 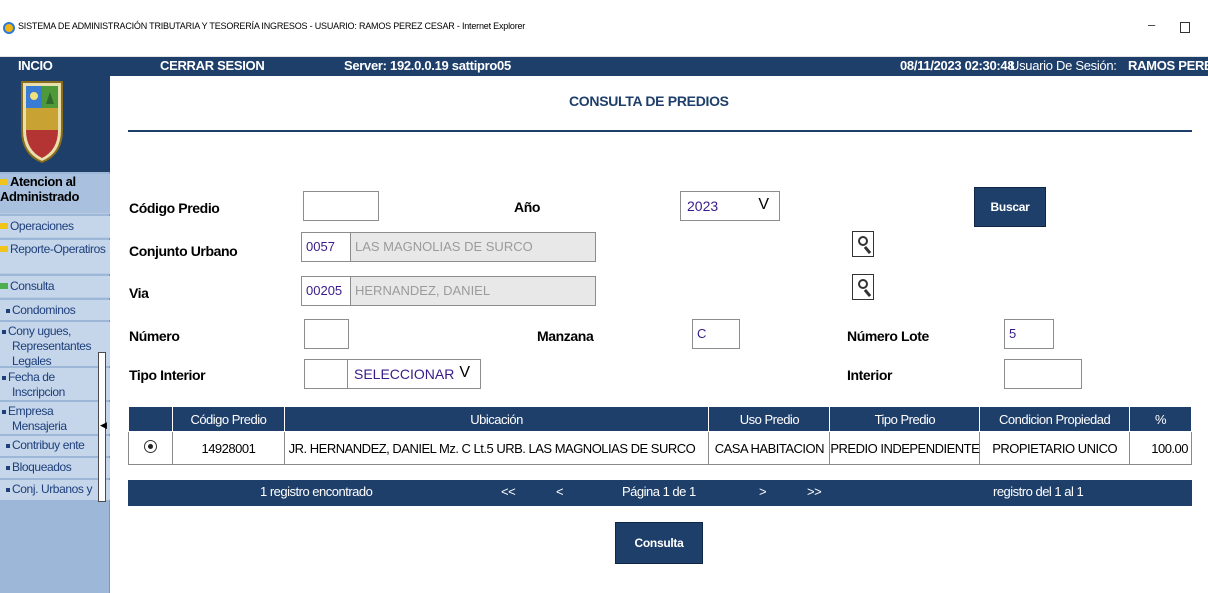 I want to click on uso-cell: CASA HABITACION, so click(x=769, y=448).